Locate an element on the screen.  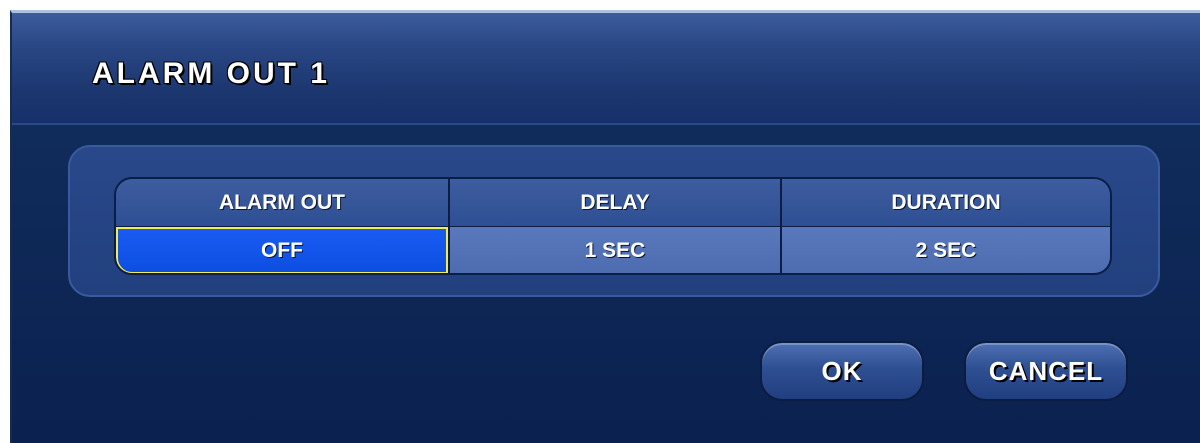
alarm-out-value-field: OFF is located at coordinates (282, 250).